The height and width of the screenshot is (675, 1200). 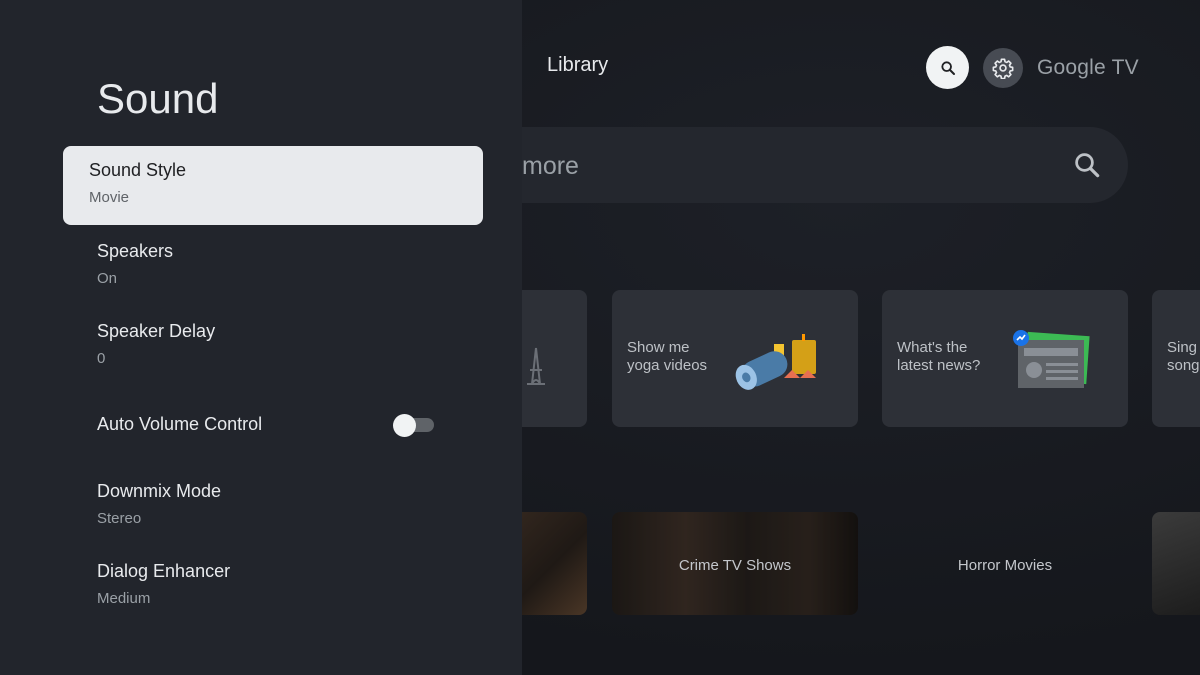 I want to click on yoga-mat-icon, so click(x=775, y=362).